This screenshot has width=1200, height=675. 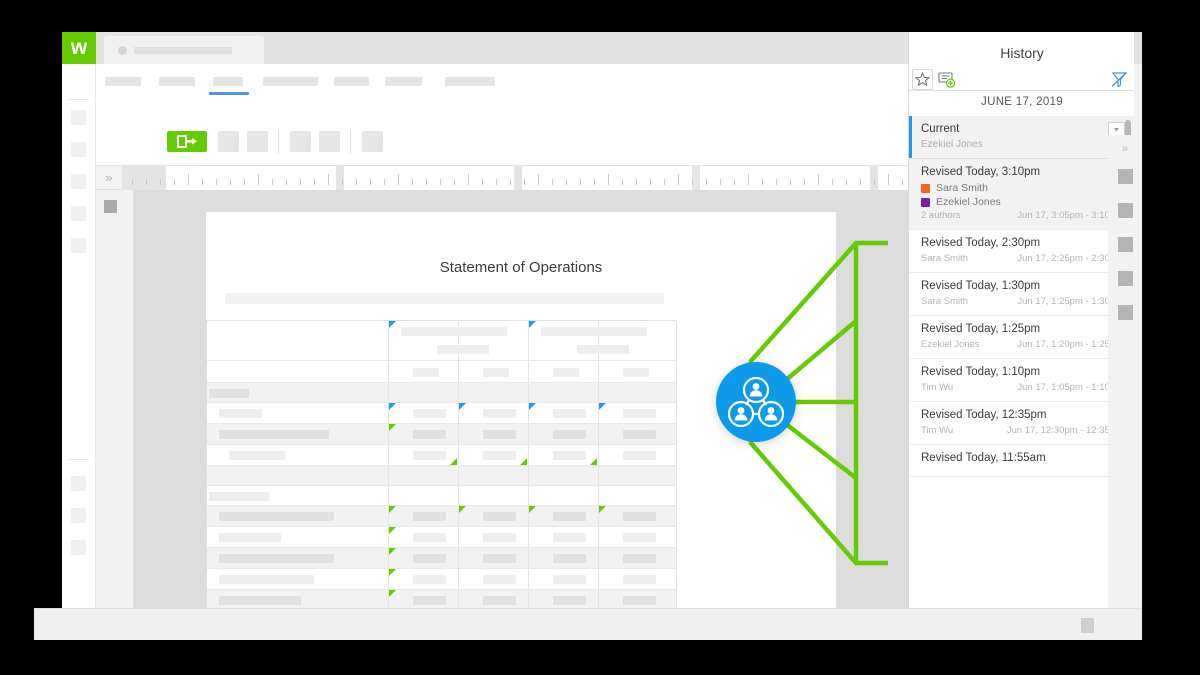 I want to click on add-note-icon, so click(x=947, y=79).